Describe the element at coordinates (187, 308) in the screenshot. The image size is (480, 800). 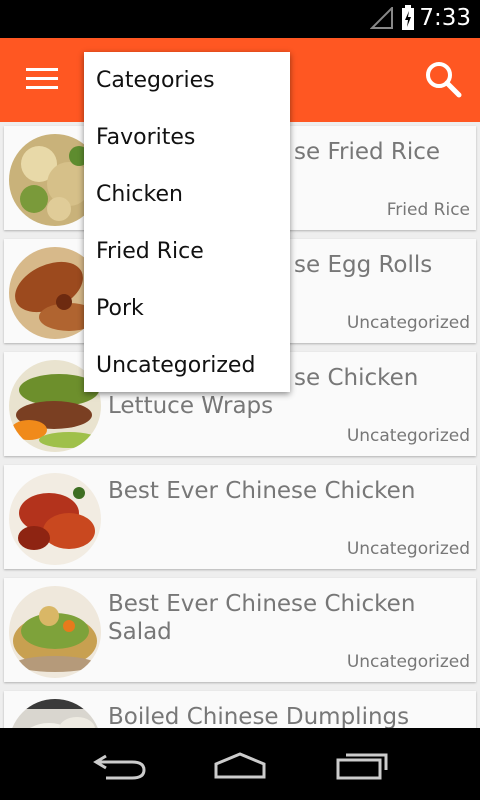
I see `menu-item-pork: Pork` at that location.